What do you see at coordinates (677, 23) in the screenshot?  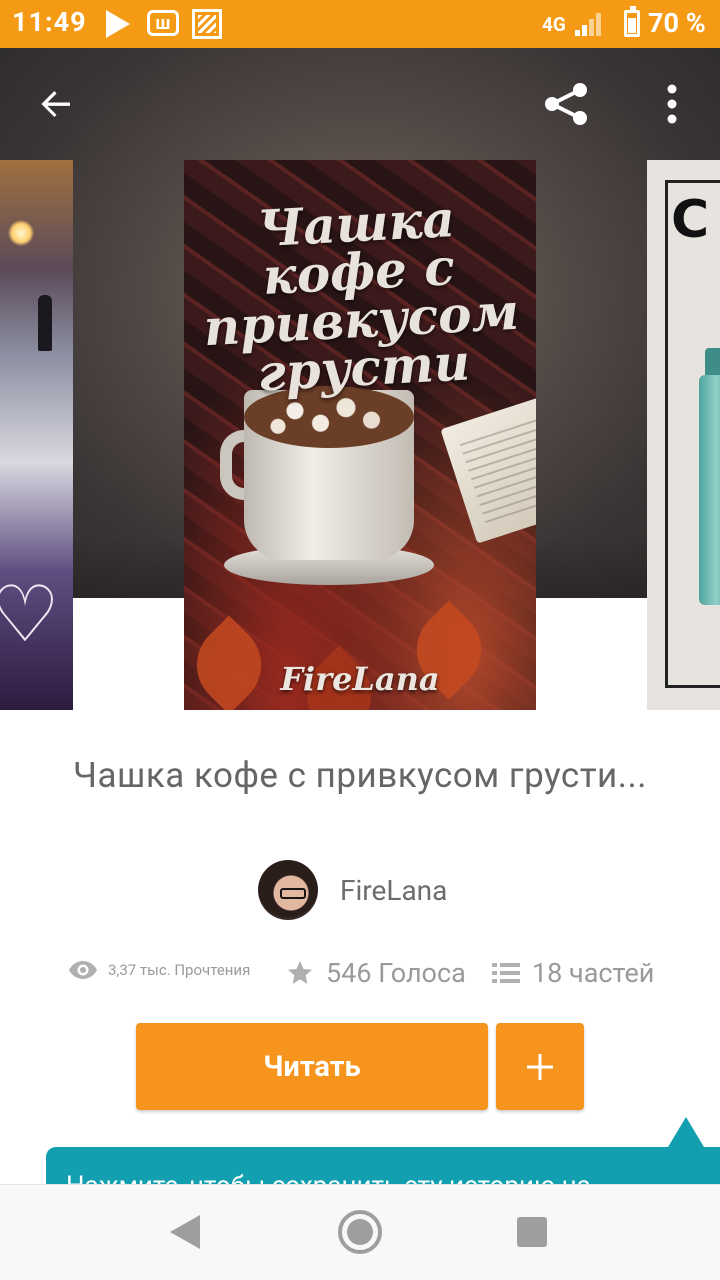 I see `battery-percent: 70 %` at bounding box center [677, 23].